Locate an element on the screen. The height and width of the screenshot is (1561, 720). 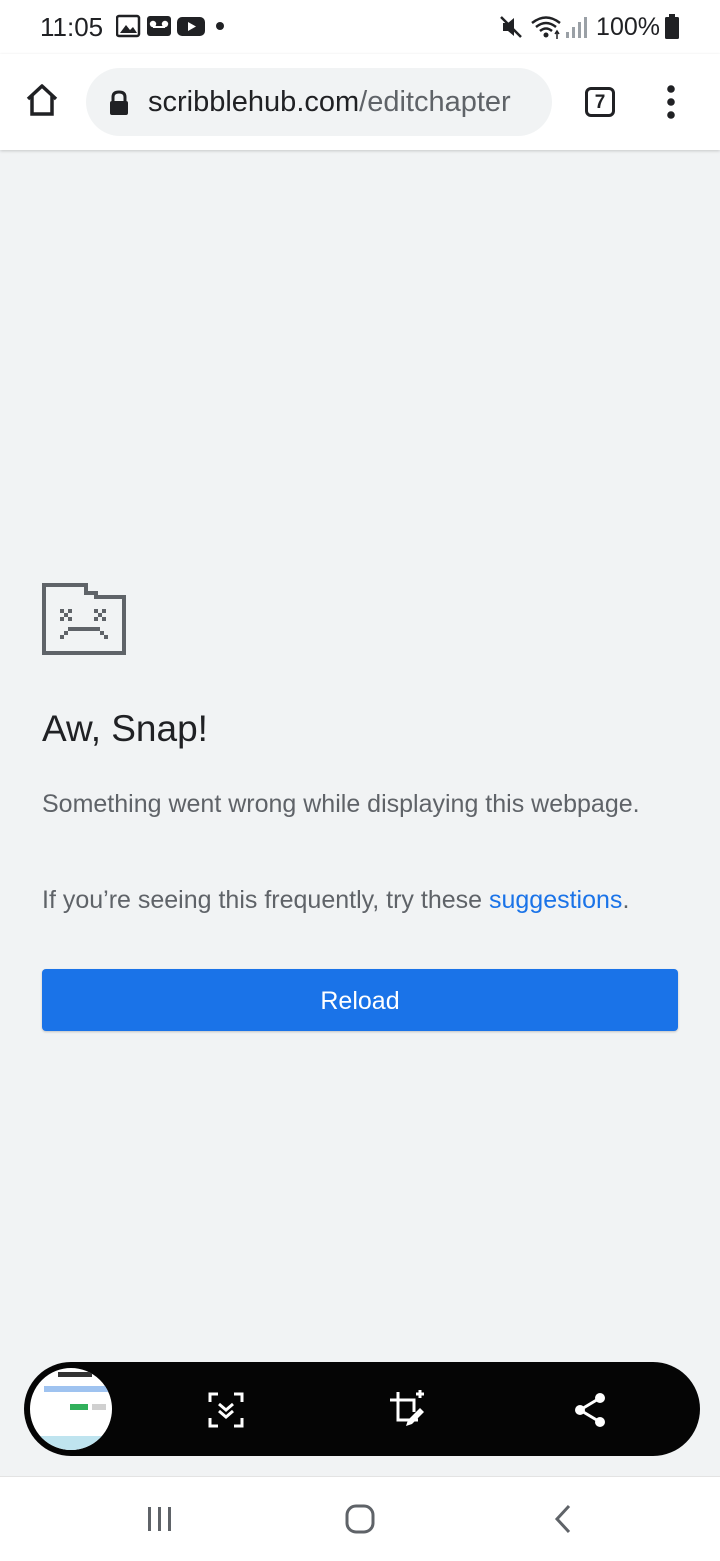
status-time: 11:05 is located at coordinates (72, 27).